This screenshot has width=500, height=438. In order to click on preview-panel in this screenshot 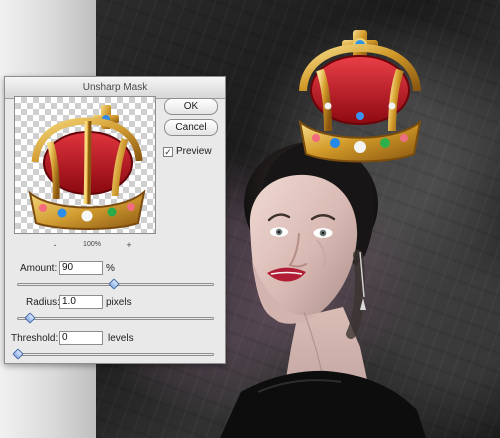, I will do `click(85, 165)`.